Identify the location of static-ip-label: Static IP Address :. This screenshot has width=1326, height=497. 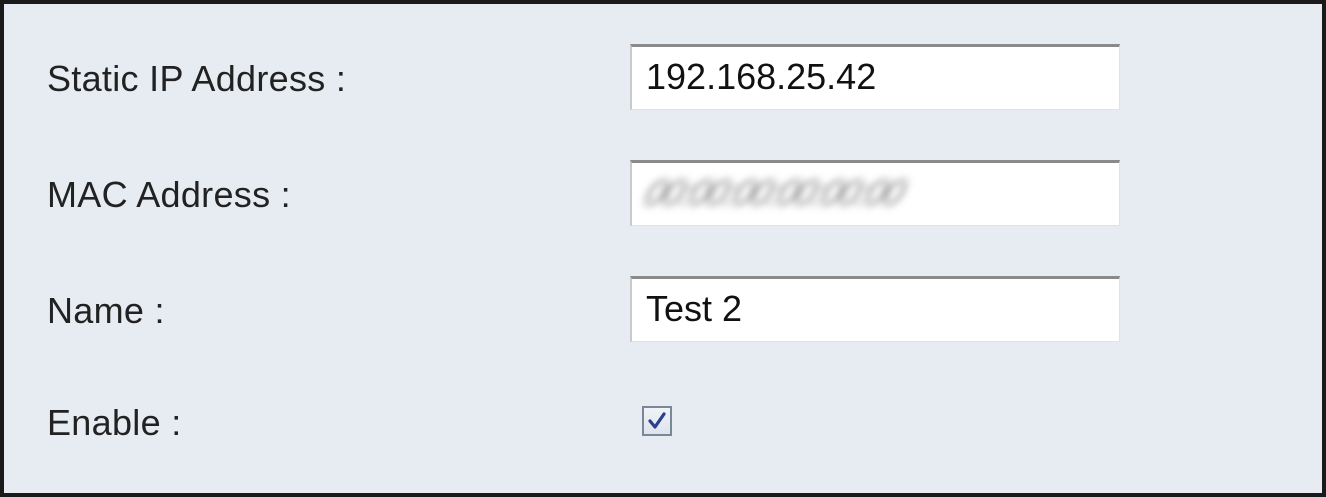
(197, 78).